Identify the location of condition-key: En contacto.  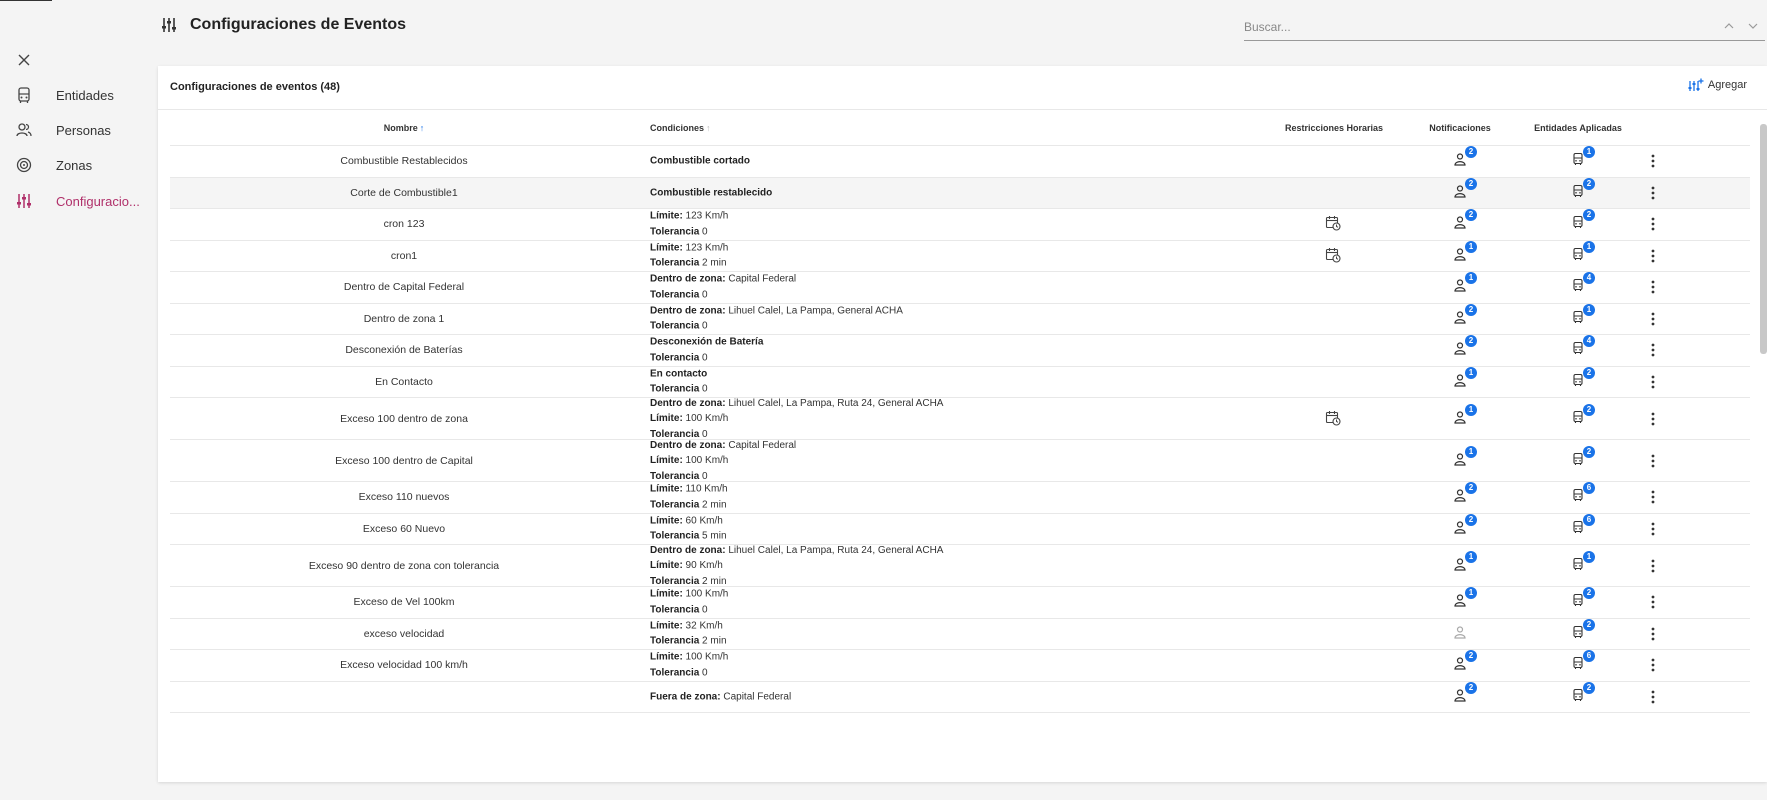
(679, 374).